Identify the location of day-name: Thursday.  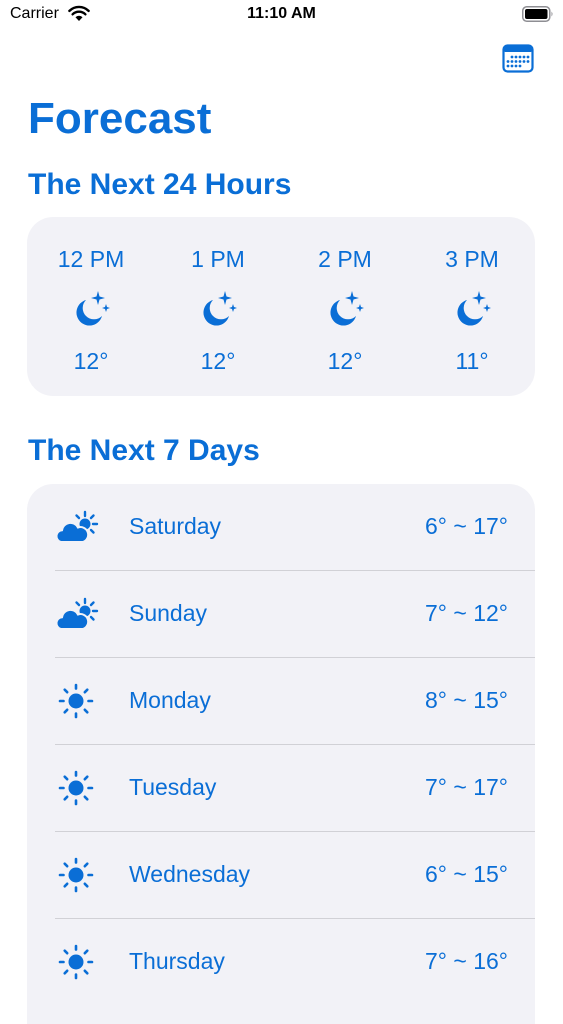
(177, 961).